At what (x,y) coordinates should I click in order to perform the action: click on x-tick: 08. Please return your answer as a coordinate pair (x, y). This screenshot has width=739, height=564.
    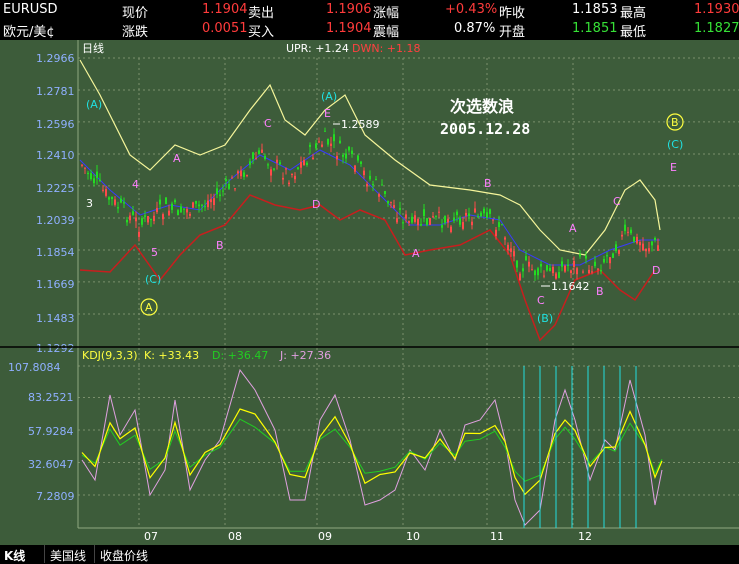
    Looking at the image, I should click on (235, 536).